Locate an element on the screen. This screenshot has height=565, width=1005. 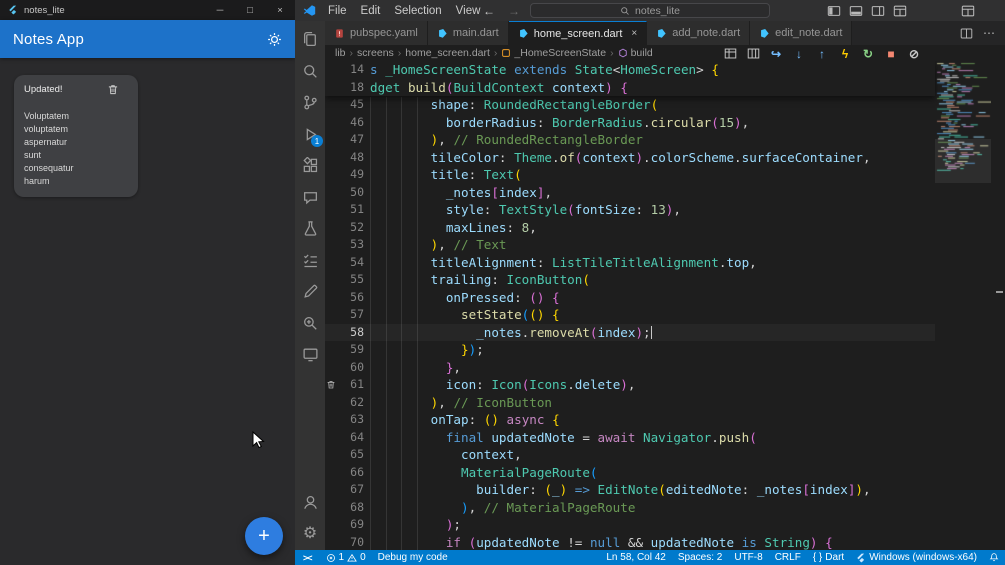
debug-task: Debug my code is located at coordinates (413, 557).